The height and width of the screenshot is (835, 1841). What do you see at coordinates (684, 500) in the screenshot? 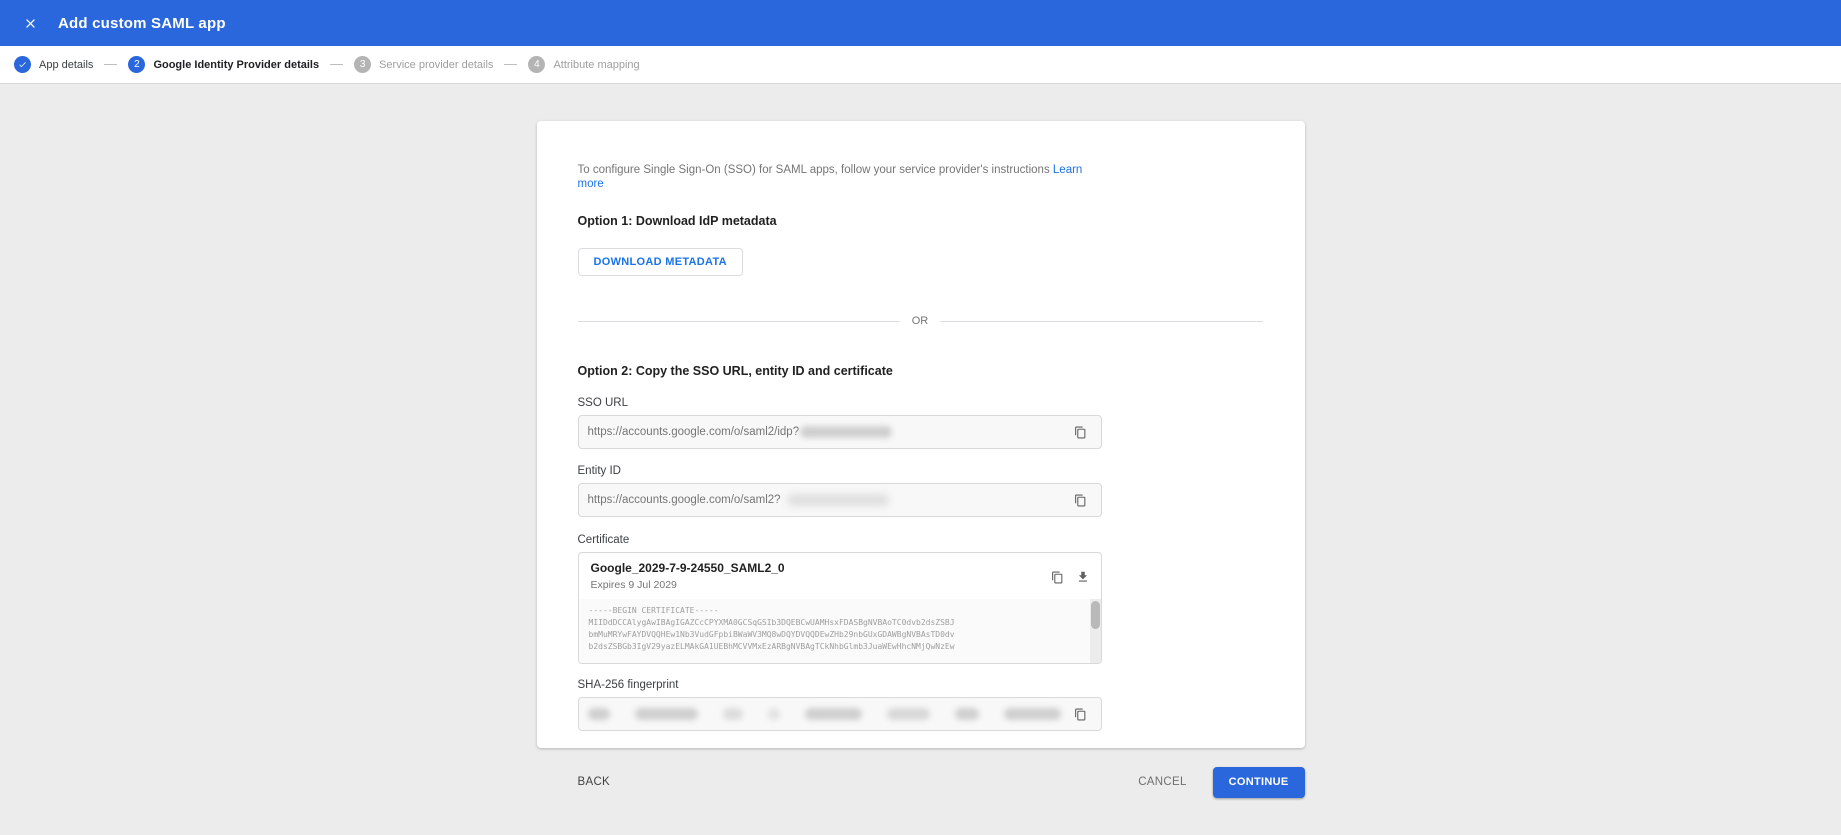
I see `entity-id-value: https://accounts.google.com/o/saml2?` at bounding box center [684, 500].